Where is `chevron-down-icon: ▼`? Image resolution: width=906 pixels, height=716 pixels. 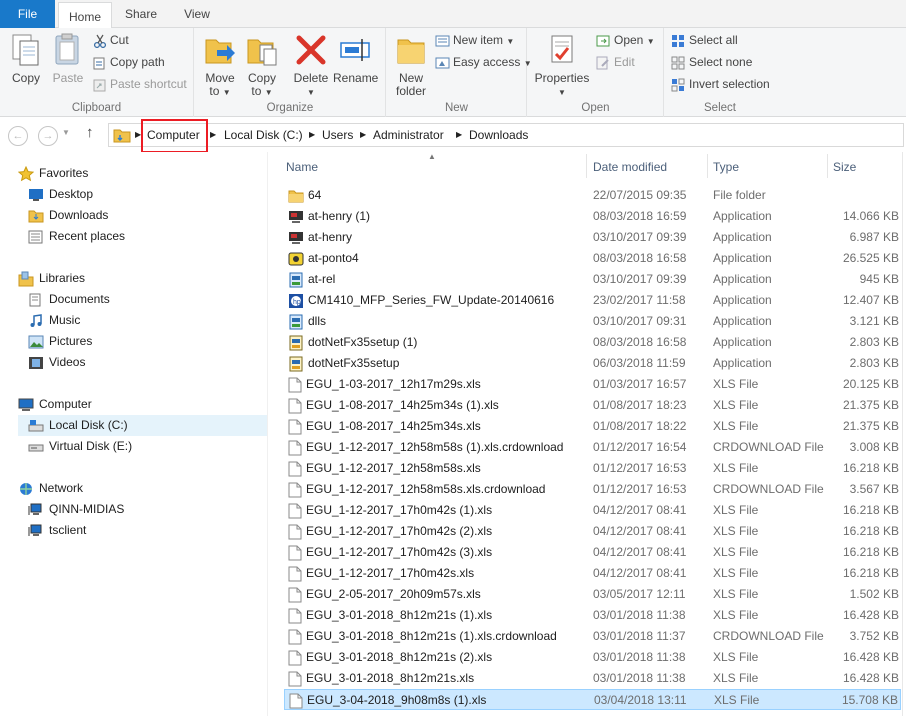 chevron-down-icon: ▼ is located at coordinates (650, 41).